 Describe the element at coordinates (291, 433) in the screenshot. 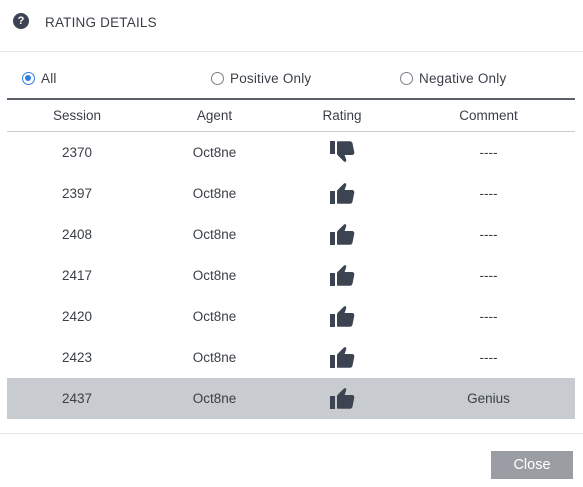

I see `footer-divider` at that location.